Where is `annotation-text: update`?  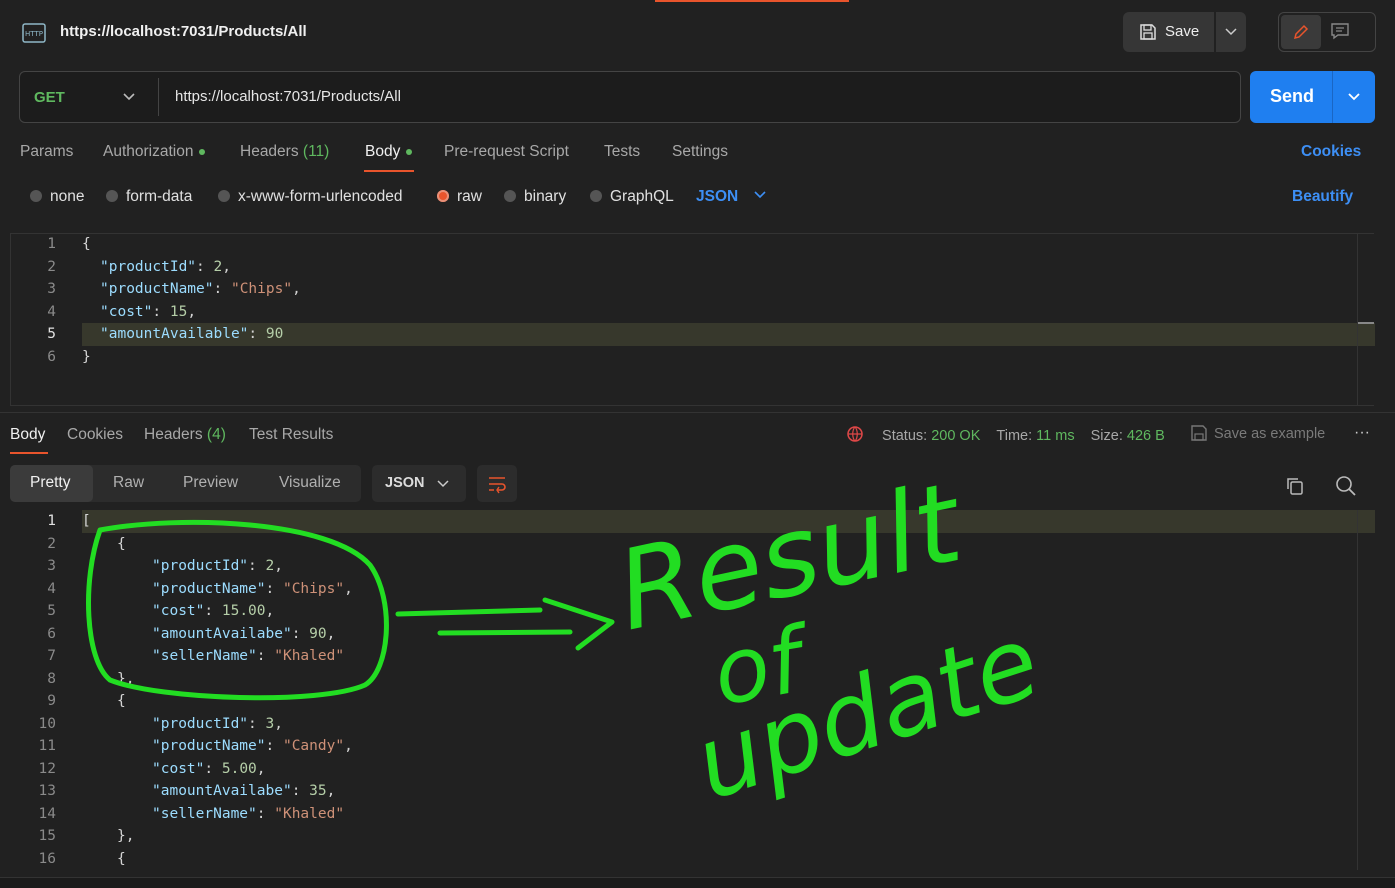
annotation-text: update is located at coordinates (866, 713).